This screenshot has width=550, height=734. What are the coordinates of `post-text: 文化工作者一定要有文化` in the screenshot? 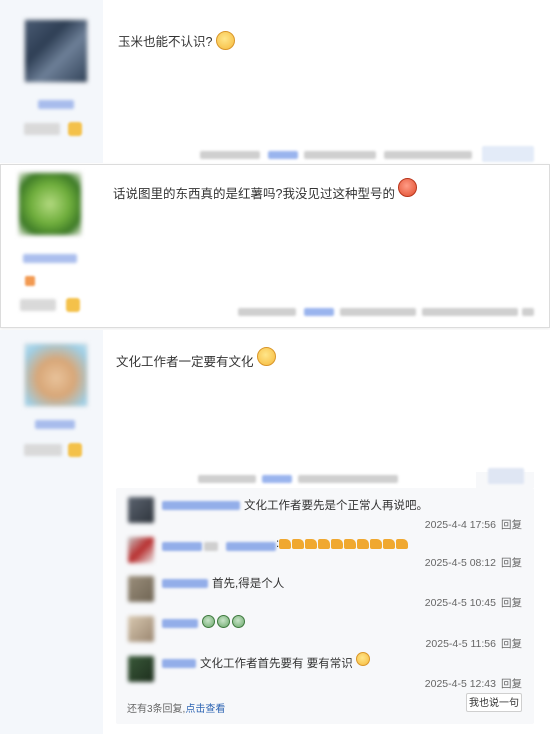 It's located at (185, 362).